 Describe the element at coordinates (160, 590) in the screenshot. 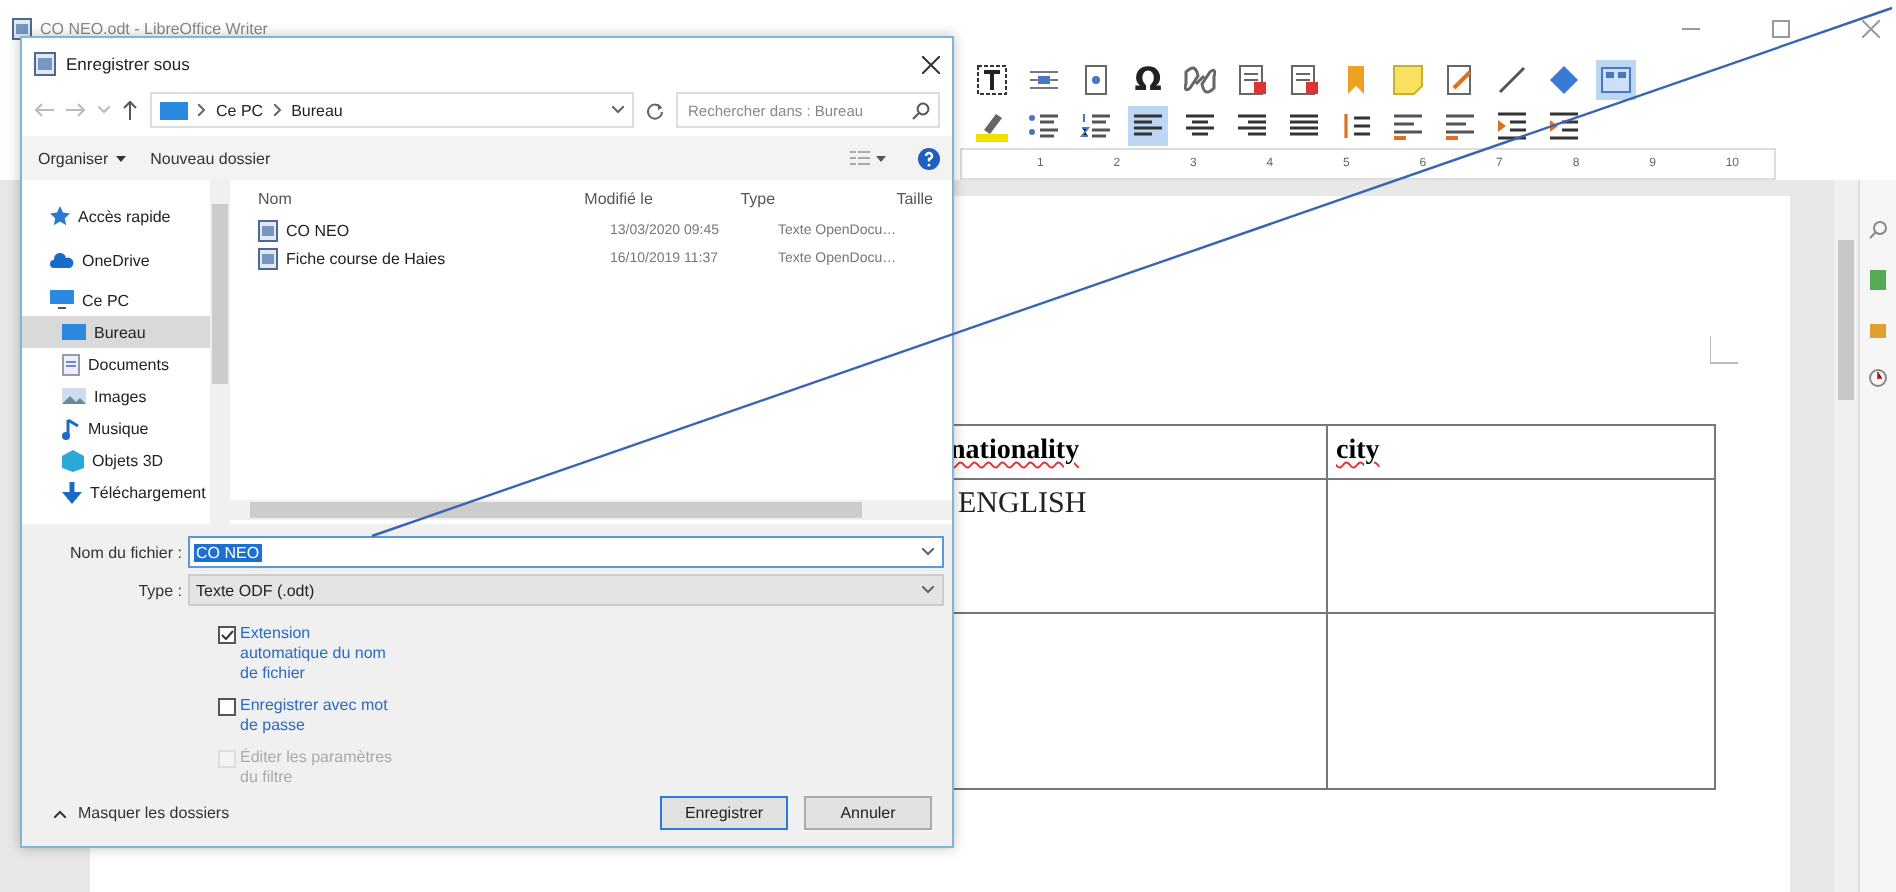

I see `field-label: Type :` at that location.